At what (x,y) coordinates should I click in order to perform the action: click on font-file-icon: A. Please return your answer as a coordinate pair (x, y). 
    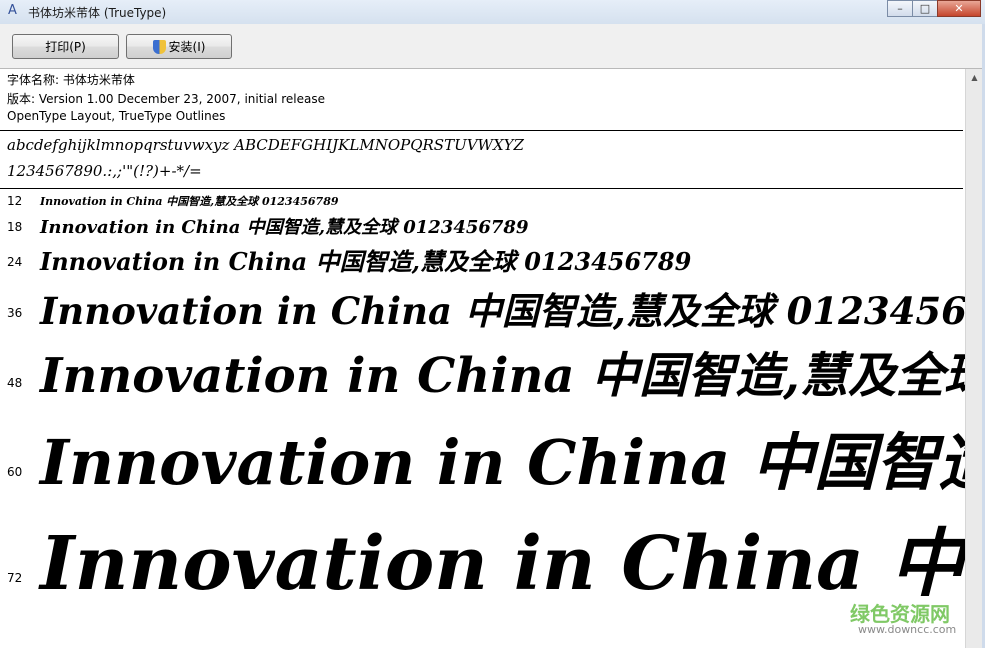
    Looking at the image, I should click on (12, 10).